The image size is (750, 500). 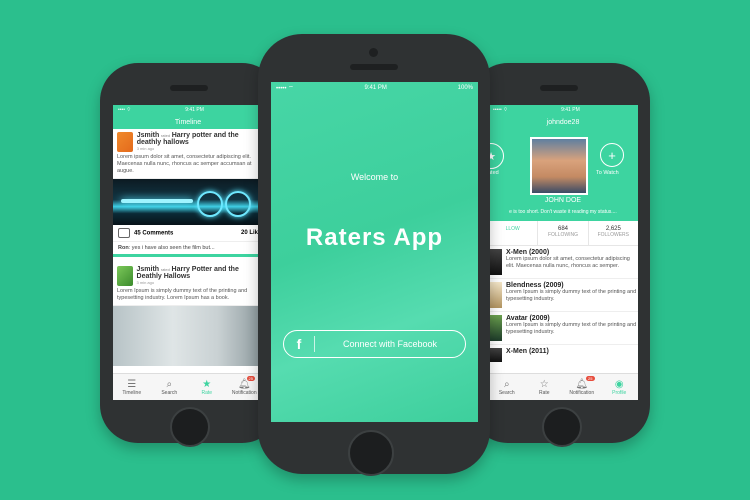 I want to click on tab-timeline: ☰ Timeline, so click(x=132, y=387).